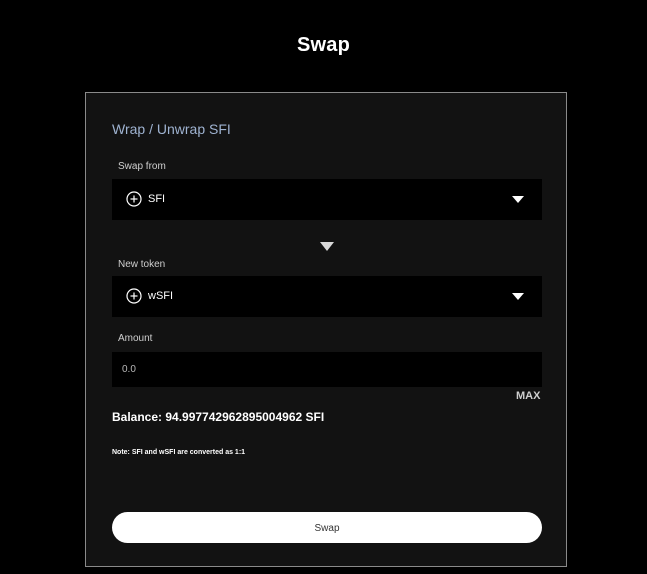 This screenshot has width=647, height=574. Describe the element at coordinates (218, 417) in the screenshot. I see `balance-text: Balance: 94.997742962895004962 SFI` at that location.